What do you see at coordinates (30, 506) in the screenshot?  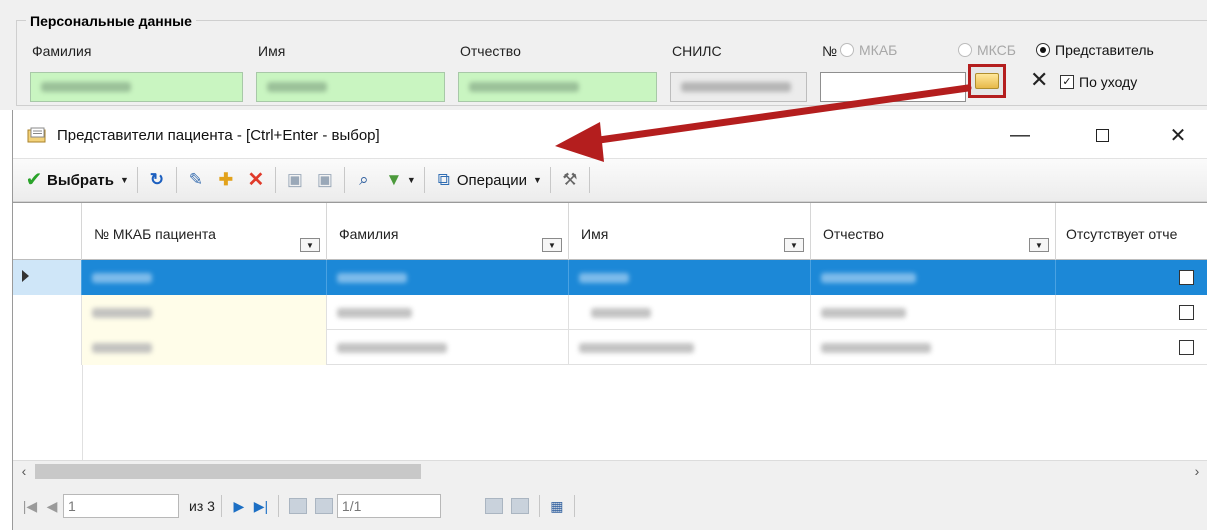 I see `first-page-icon: |◀` at bounding box center [30, 506].